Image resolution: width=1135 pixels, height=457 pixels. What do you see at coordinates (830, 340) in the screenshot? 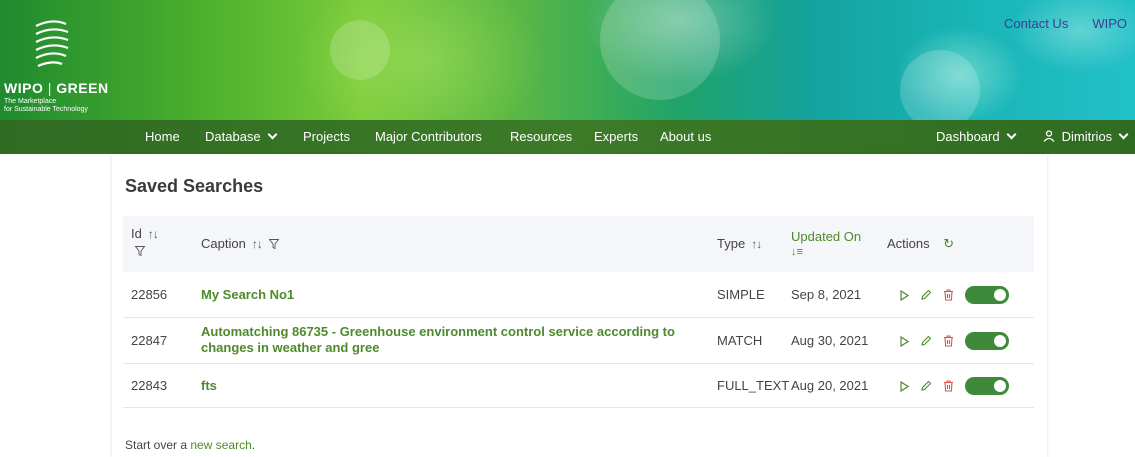
I see `row-updated: Aug 30, 2021` at bounding box center [830, 340].